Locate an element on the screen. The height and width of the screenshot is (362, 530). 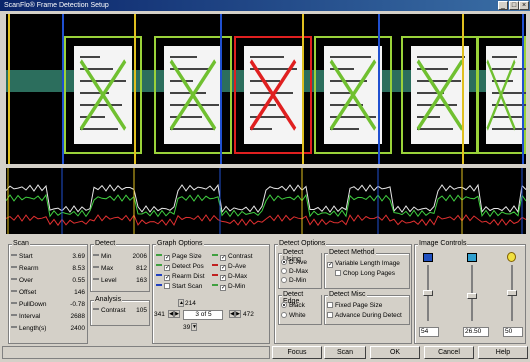
brightness-icon is located at coordinates (428, 257).